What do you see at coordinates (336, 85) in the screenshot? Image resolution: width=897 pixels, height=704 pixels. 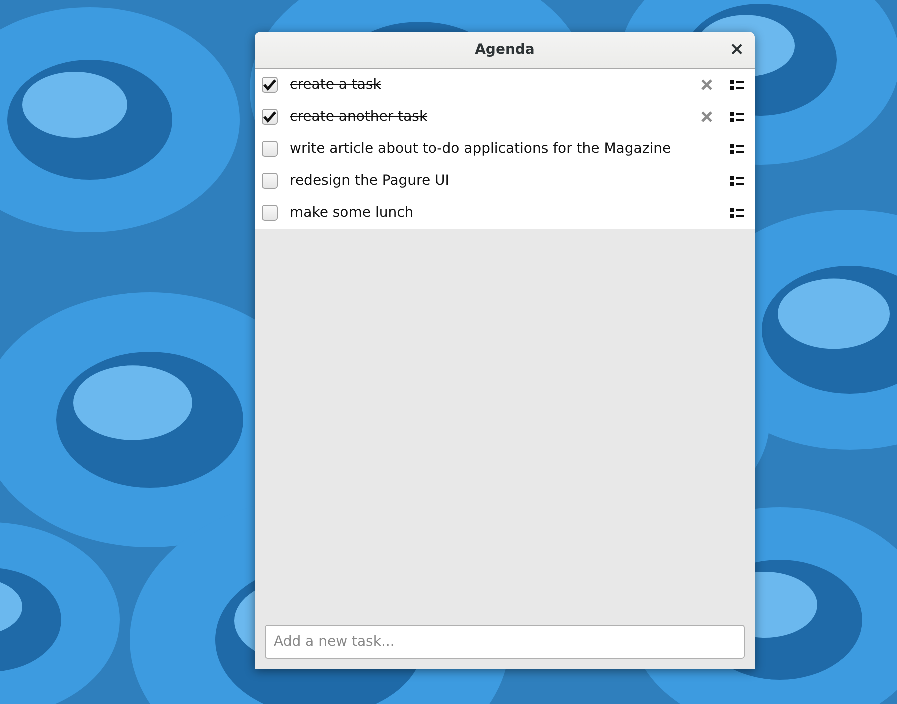 I see `task-text: create a task` at bounding box center [336, 85].